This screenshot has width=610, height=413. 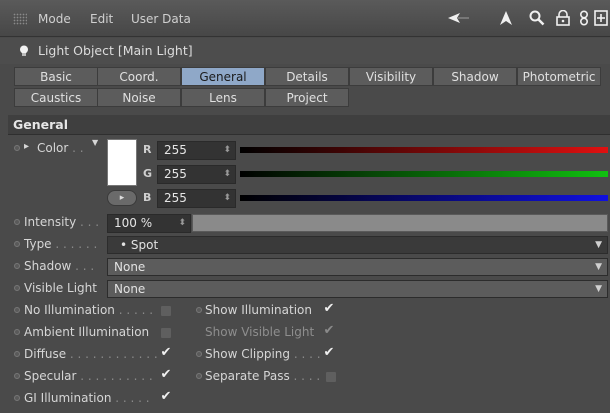 I want to click on intensity-label-text: Intensity, so click(x=50, y=222).